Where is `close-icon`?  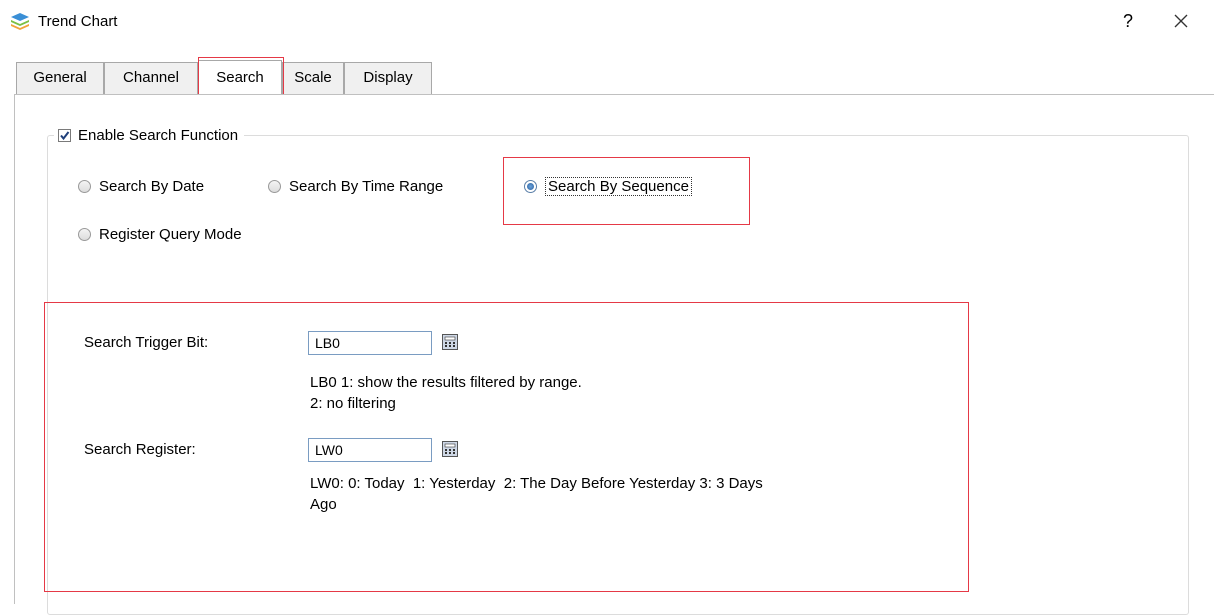
close-icon is located at coordinates (1181, 21).